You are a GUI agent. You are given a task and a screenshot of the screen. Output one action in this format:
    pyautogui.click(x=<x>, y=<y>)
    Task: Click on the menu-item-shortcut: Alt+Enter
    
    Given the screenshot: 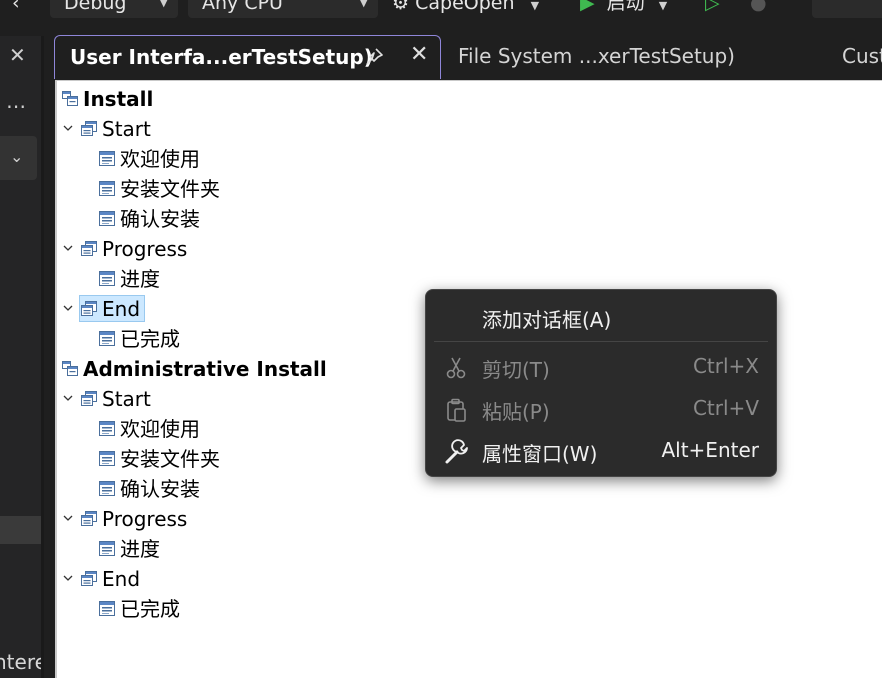 What is the action you would take?
    pyautogui.click(x=710, y=450)
    